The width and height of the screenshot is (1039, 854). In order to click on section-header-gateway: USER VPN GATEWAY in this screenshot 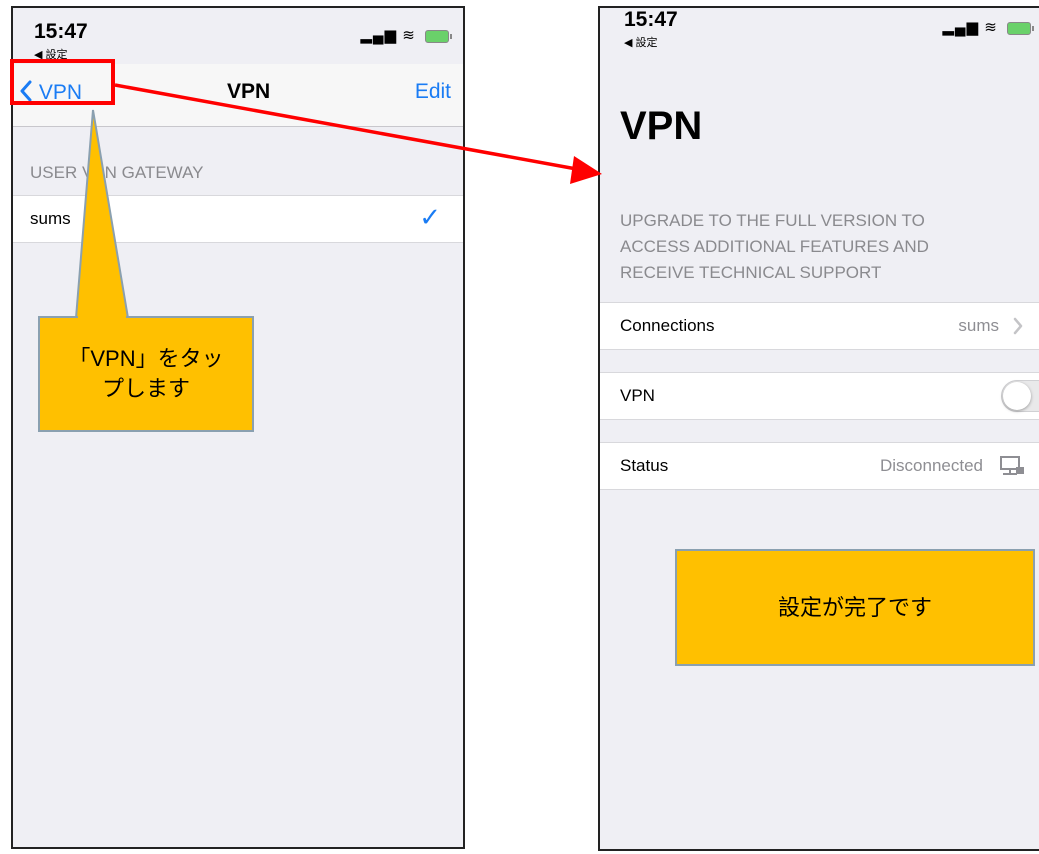, I will do `click(117, 172)`.